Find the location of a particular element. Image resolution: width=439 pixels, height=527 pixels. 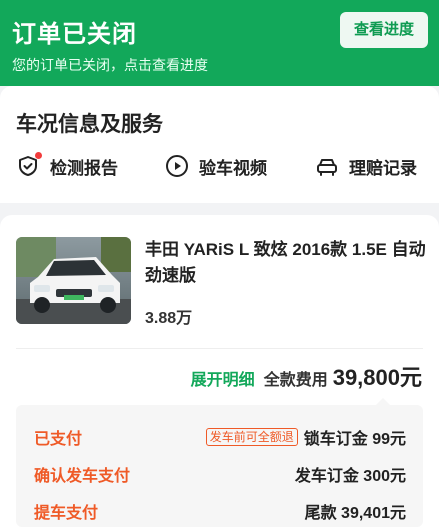

payment-row: 确认发车支付 发车订金 300元 is located at coordinates (219, 472).